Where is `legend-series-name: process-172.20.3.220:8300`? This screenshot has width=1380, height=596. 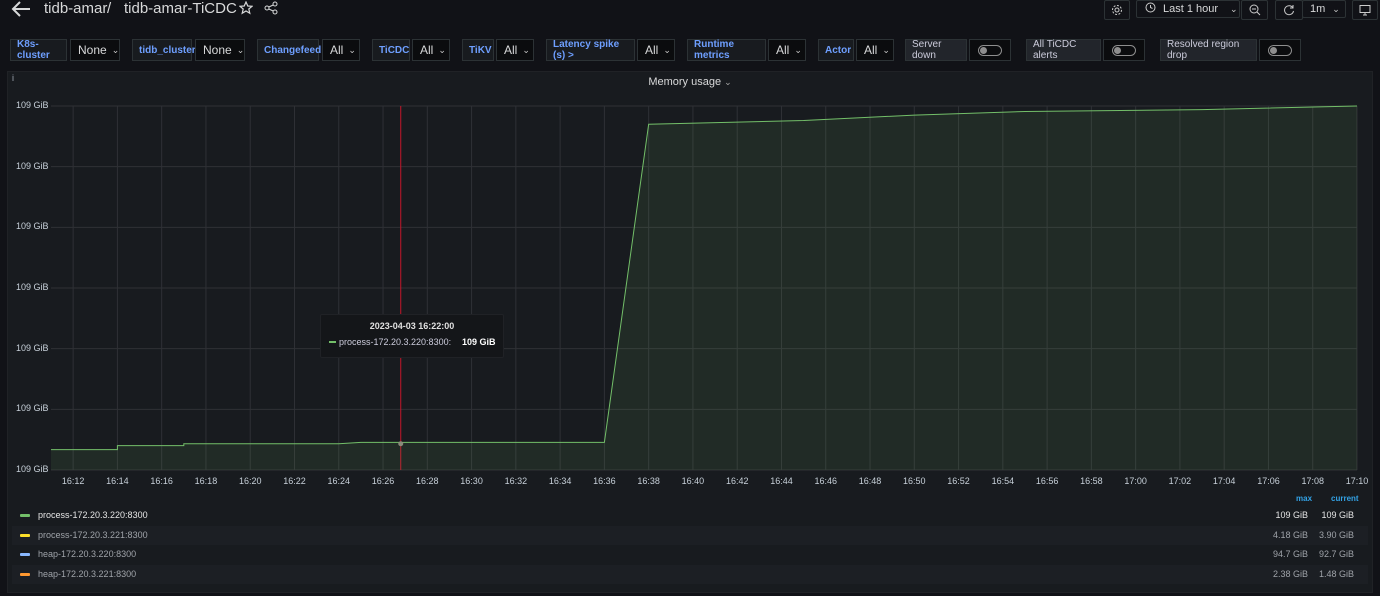 legend-series-name: process-172.20.3.220:8300 is located at coordinates (93, 515).